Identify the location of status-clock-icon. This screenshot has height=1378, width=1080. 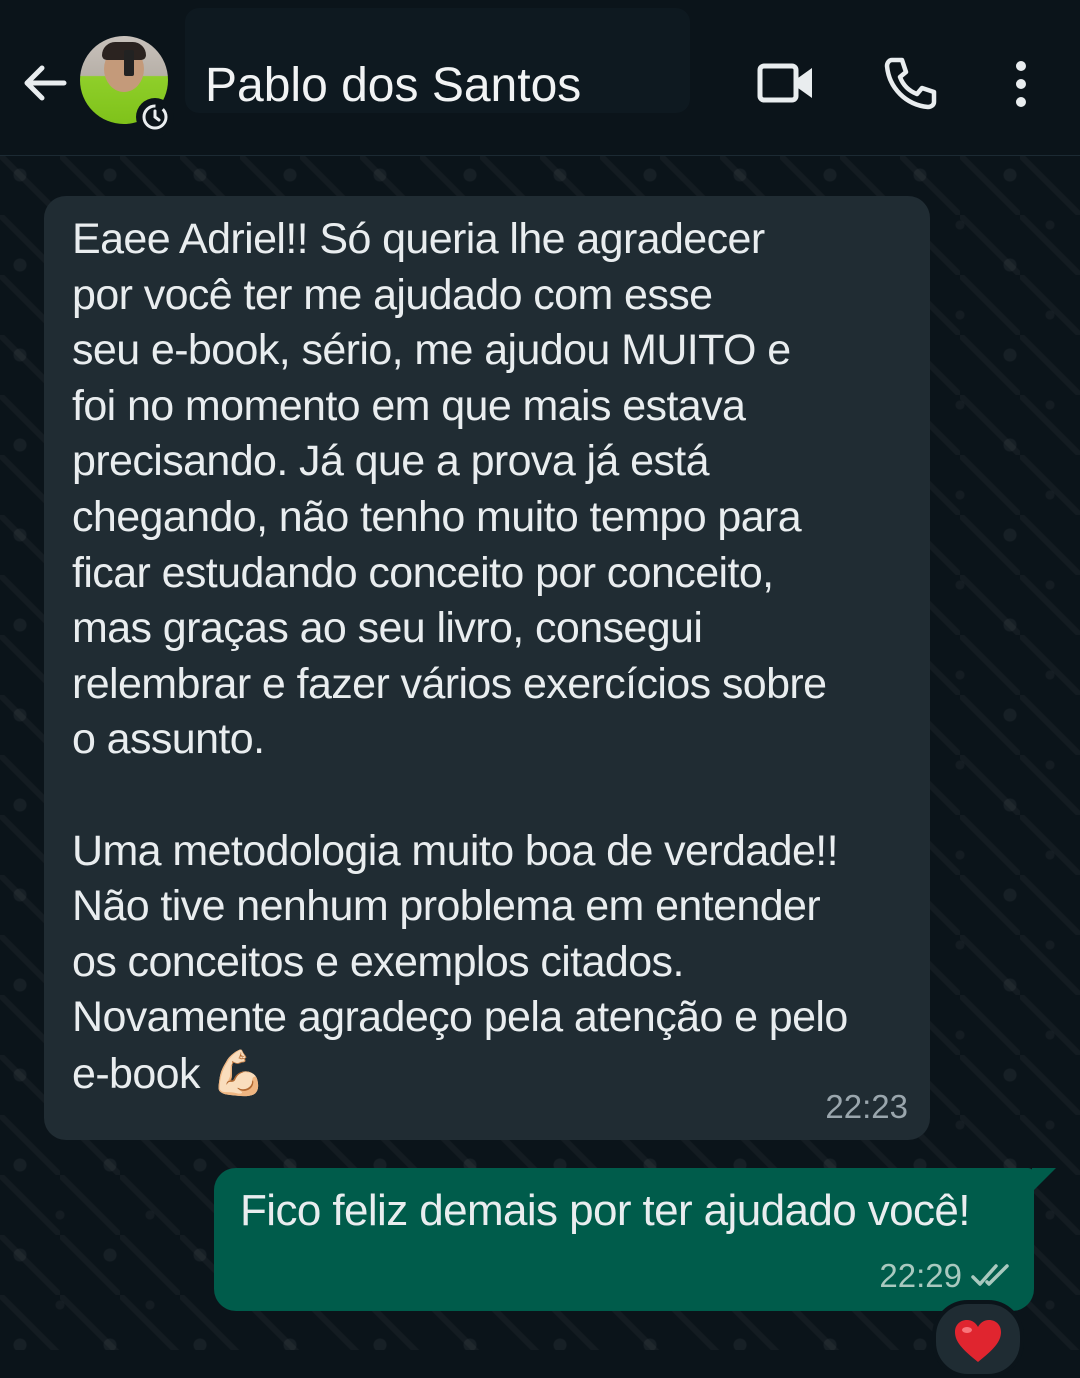
(155, 117).